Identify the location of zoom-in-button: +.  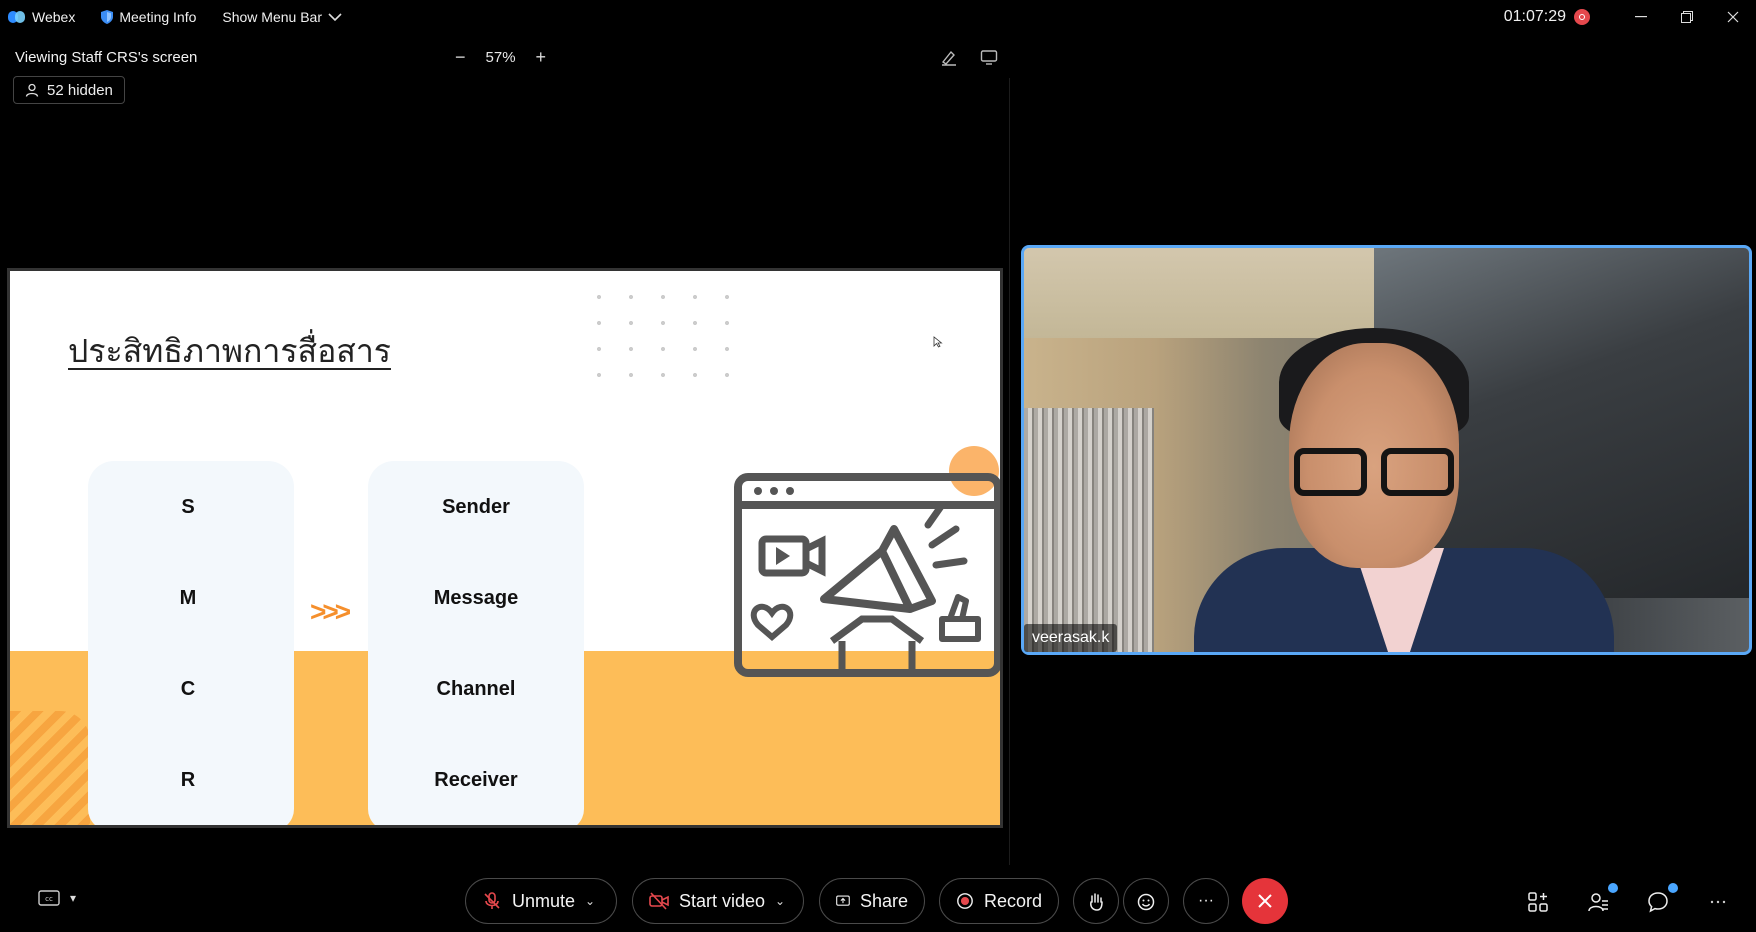
(541, 57).